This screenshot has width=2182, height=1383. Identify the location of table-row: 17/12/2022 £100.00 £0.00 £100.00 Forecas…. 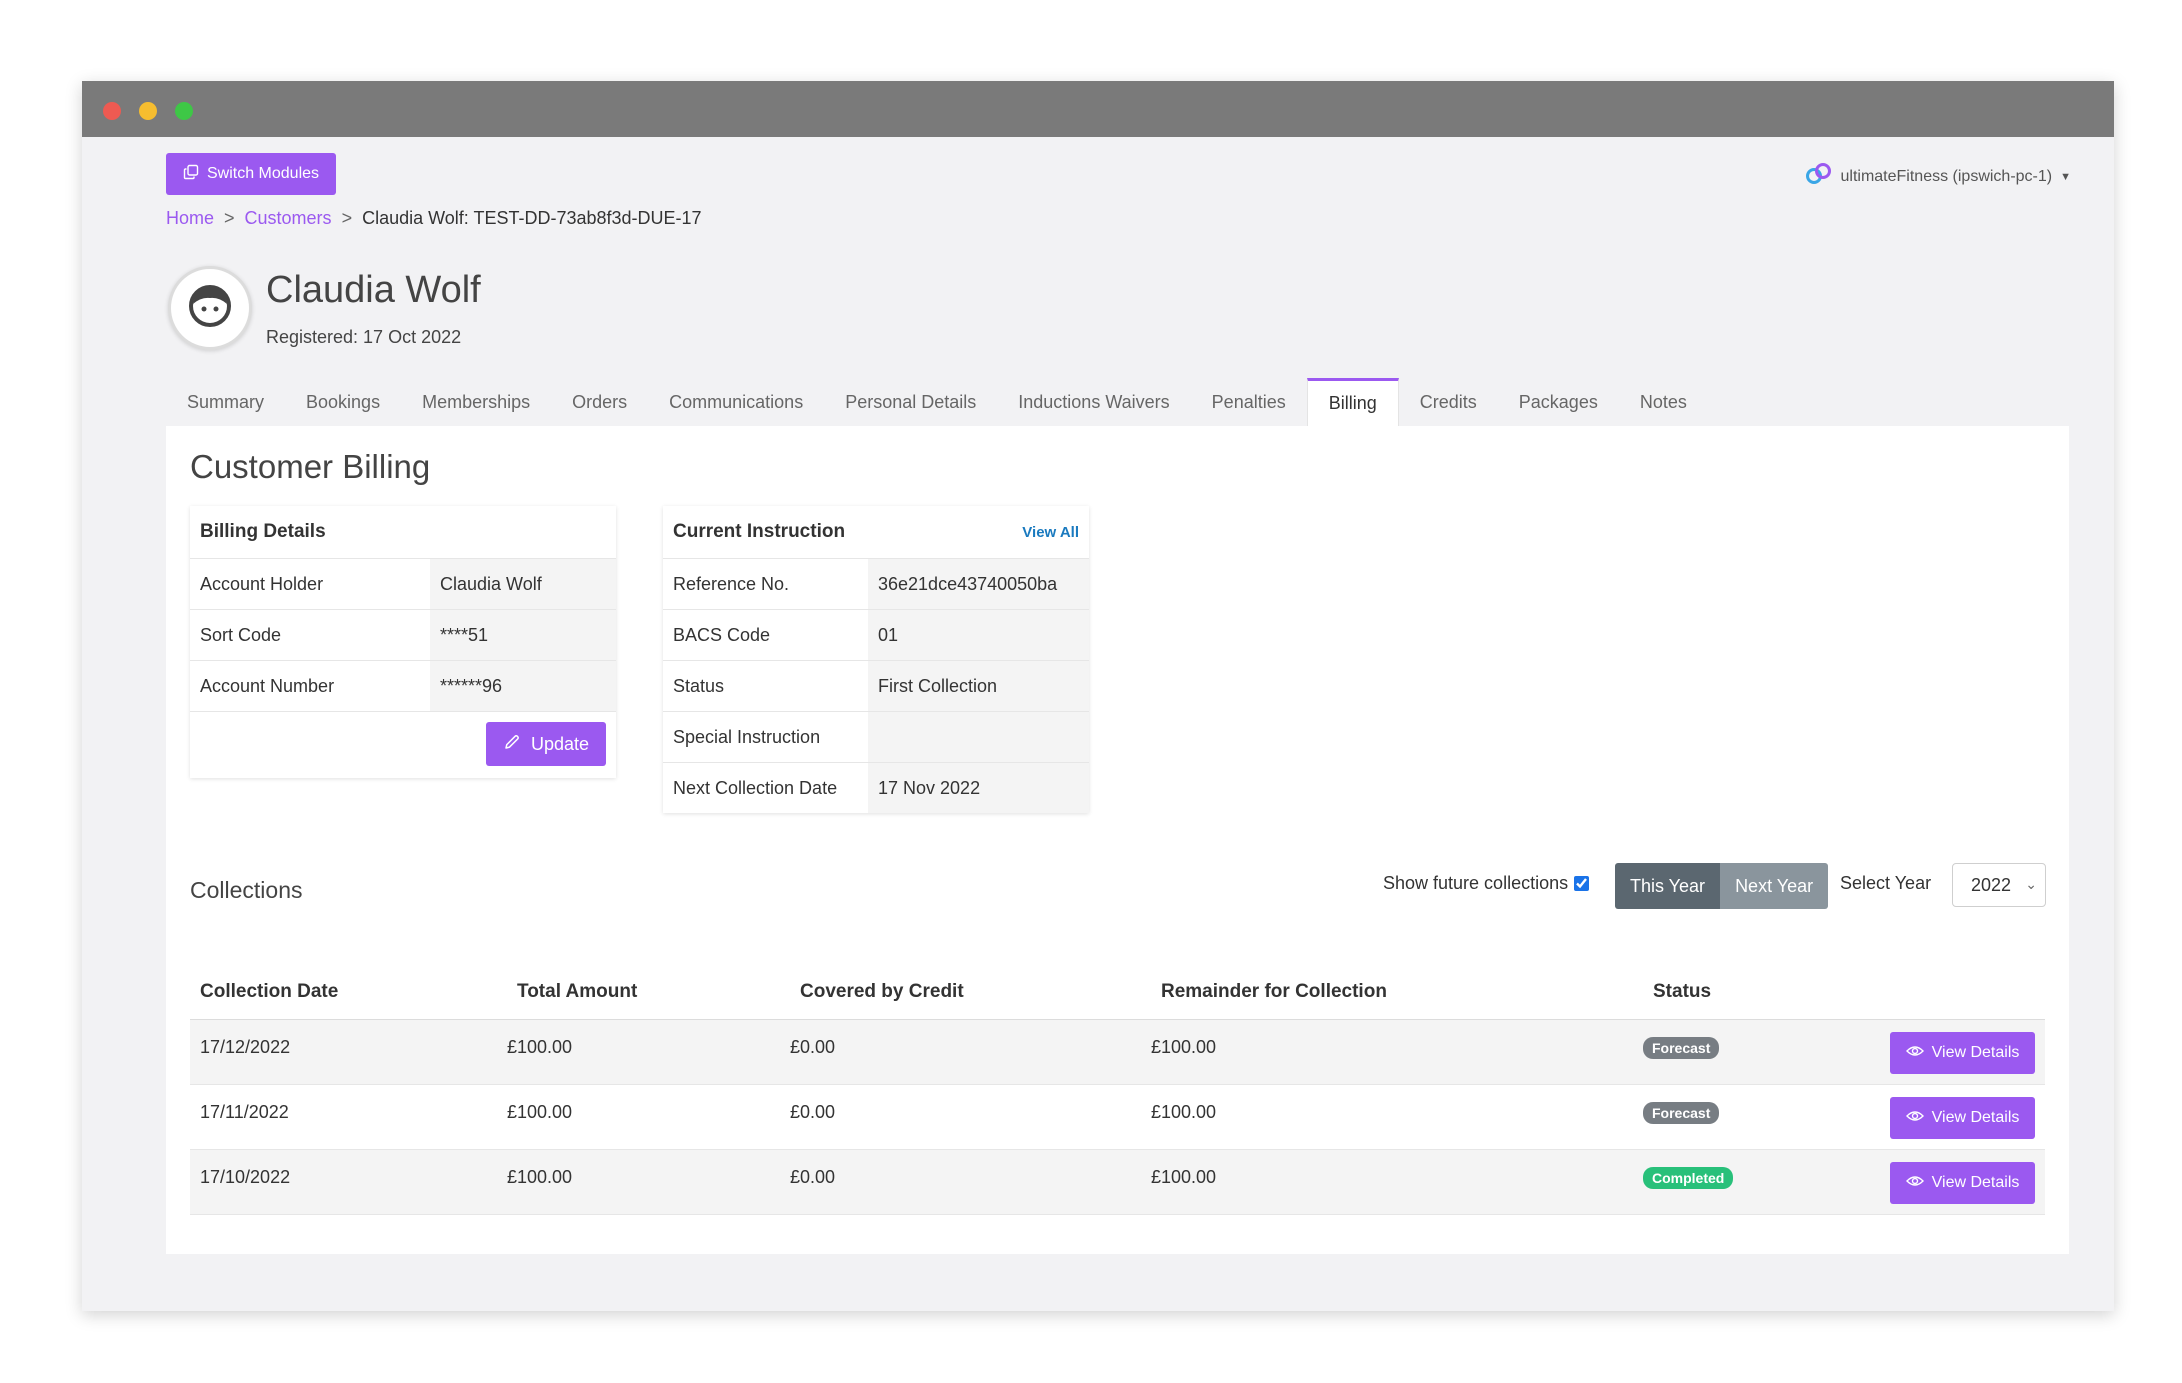
(1117, 1052).